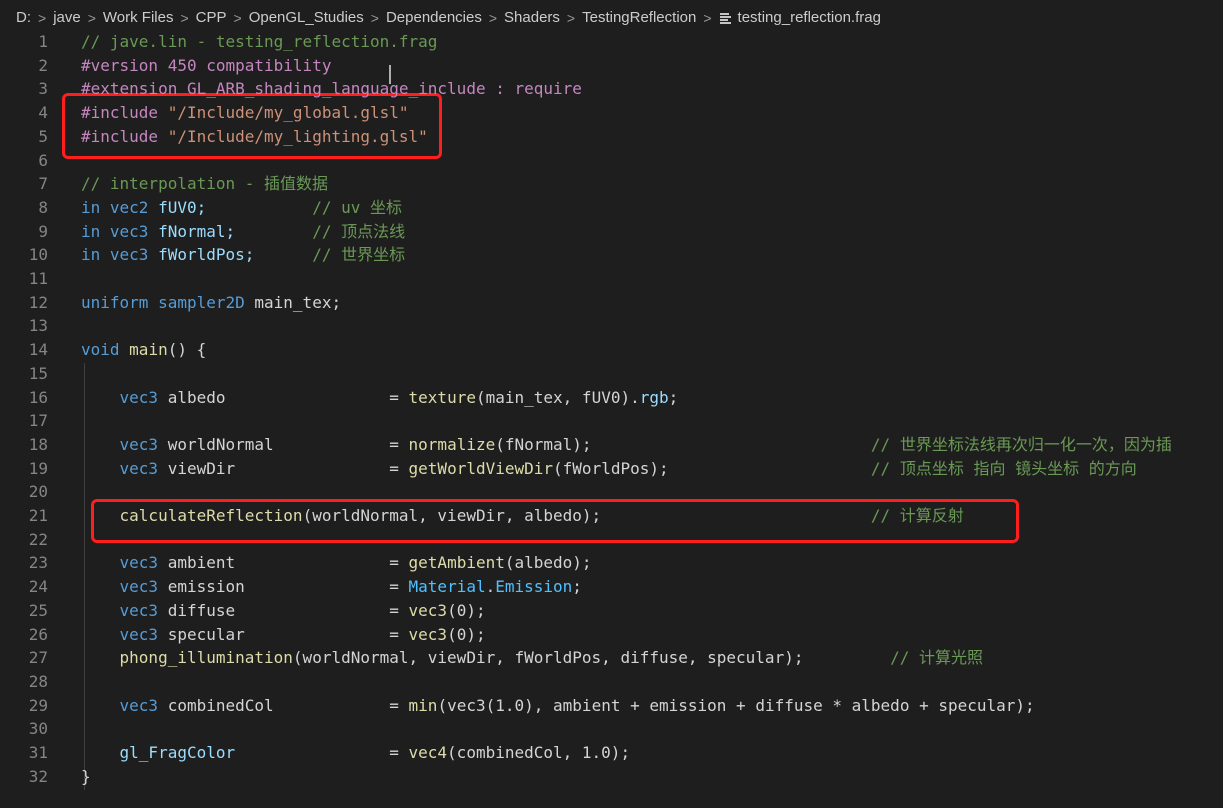  I want to click on line-number: 9, so click(43, 231).